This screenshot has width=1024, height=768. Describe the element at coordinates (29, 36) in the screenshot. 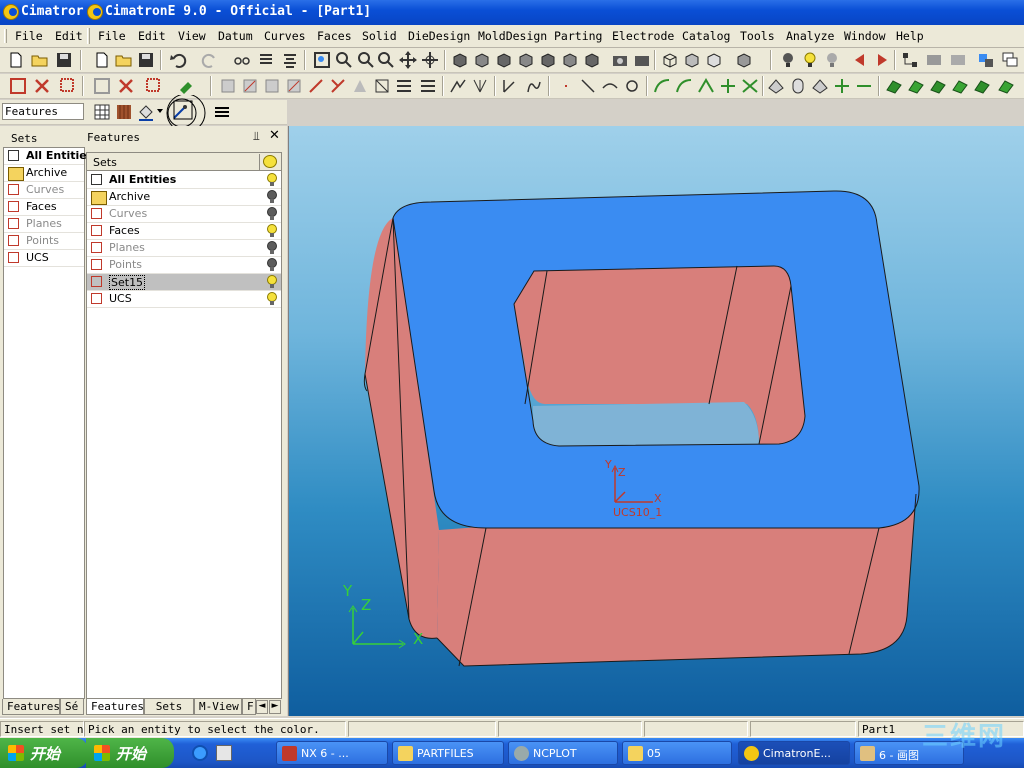

I see `menu-file-left: File` at that location.